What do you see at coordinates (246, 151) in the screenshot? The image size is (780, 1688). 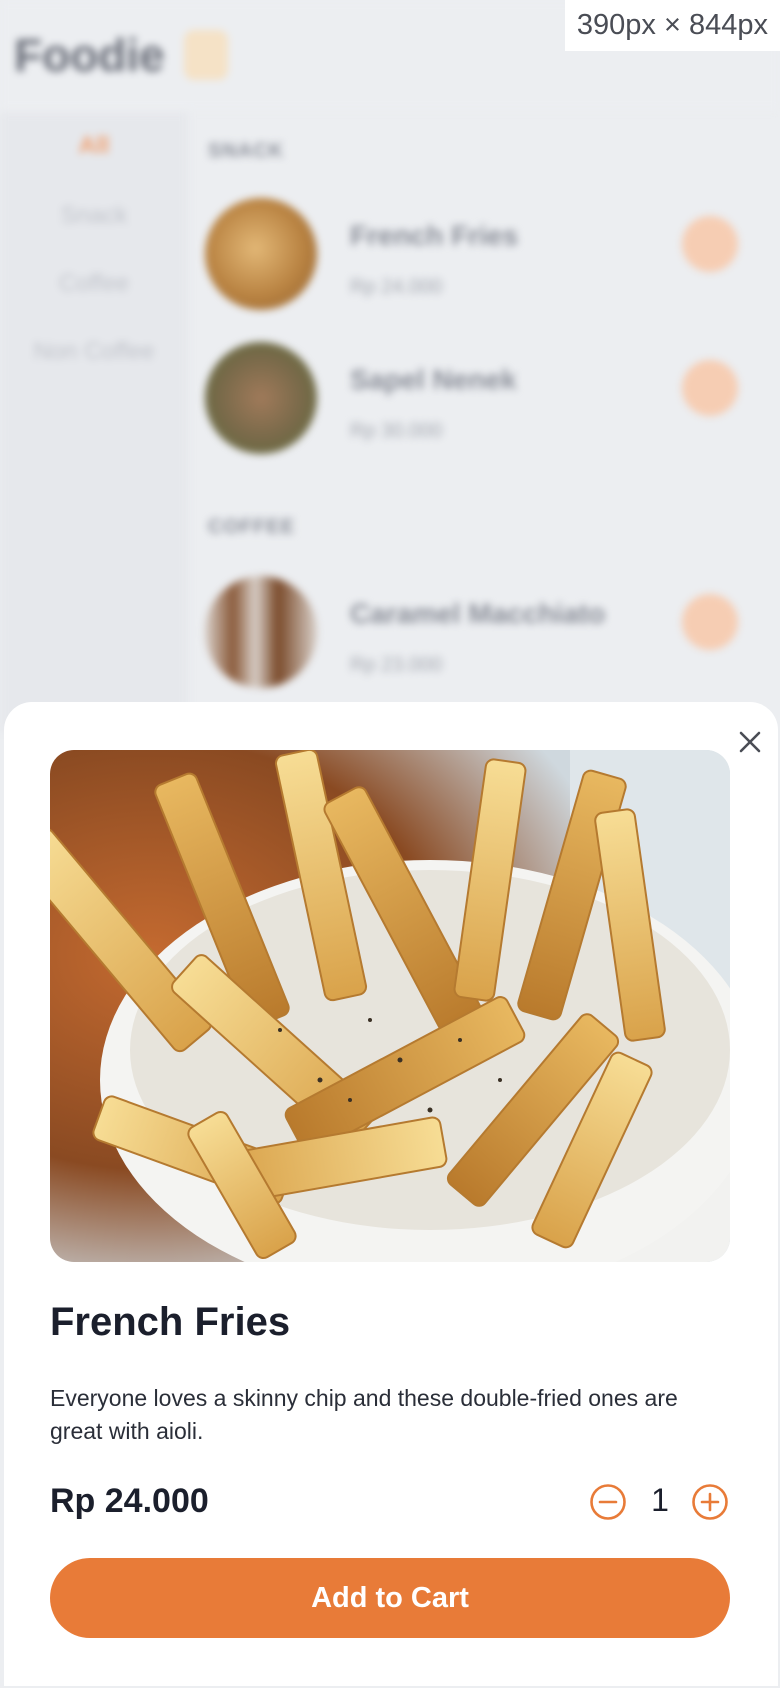 I see `section-title-snack: SNACK` at bounding box center [246, 151].